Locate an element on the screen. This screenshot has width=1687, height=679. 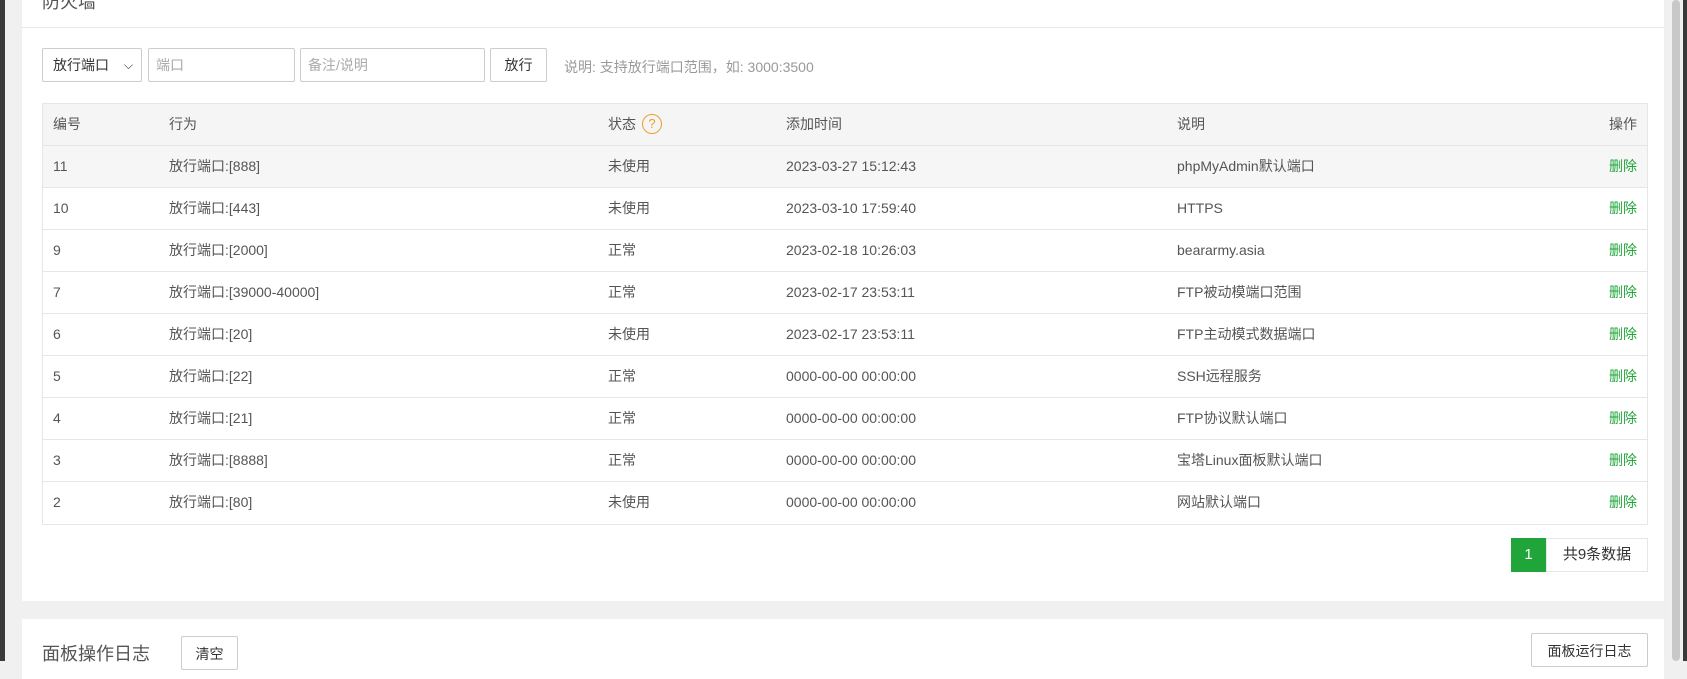
scrollbar-thumb is located at coordinates (1676, 330).